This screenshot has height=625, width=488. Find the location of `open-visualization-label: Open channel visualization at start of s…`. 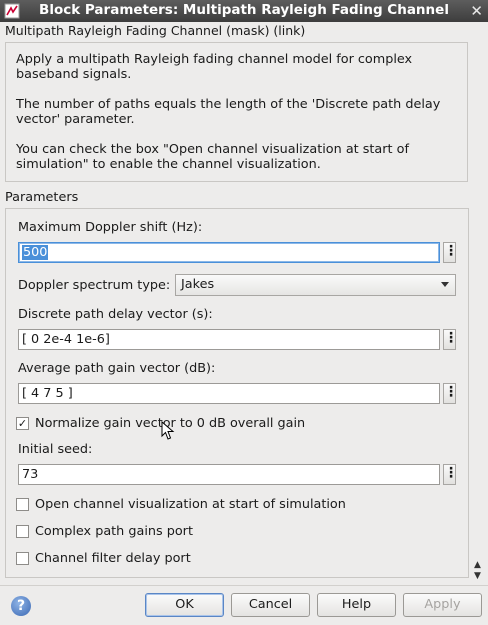

open-visualization-label: Open channel visualization at start of s… is located at coordinates (190, 504).